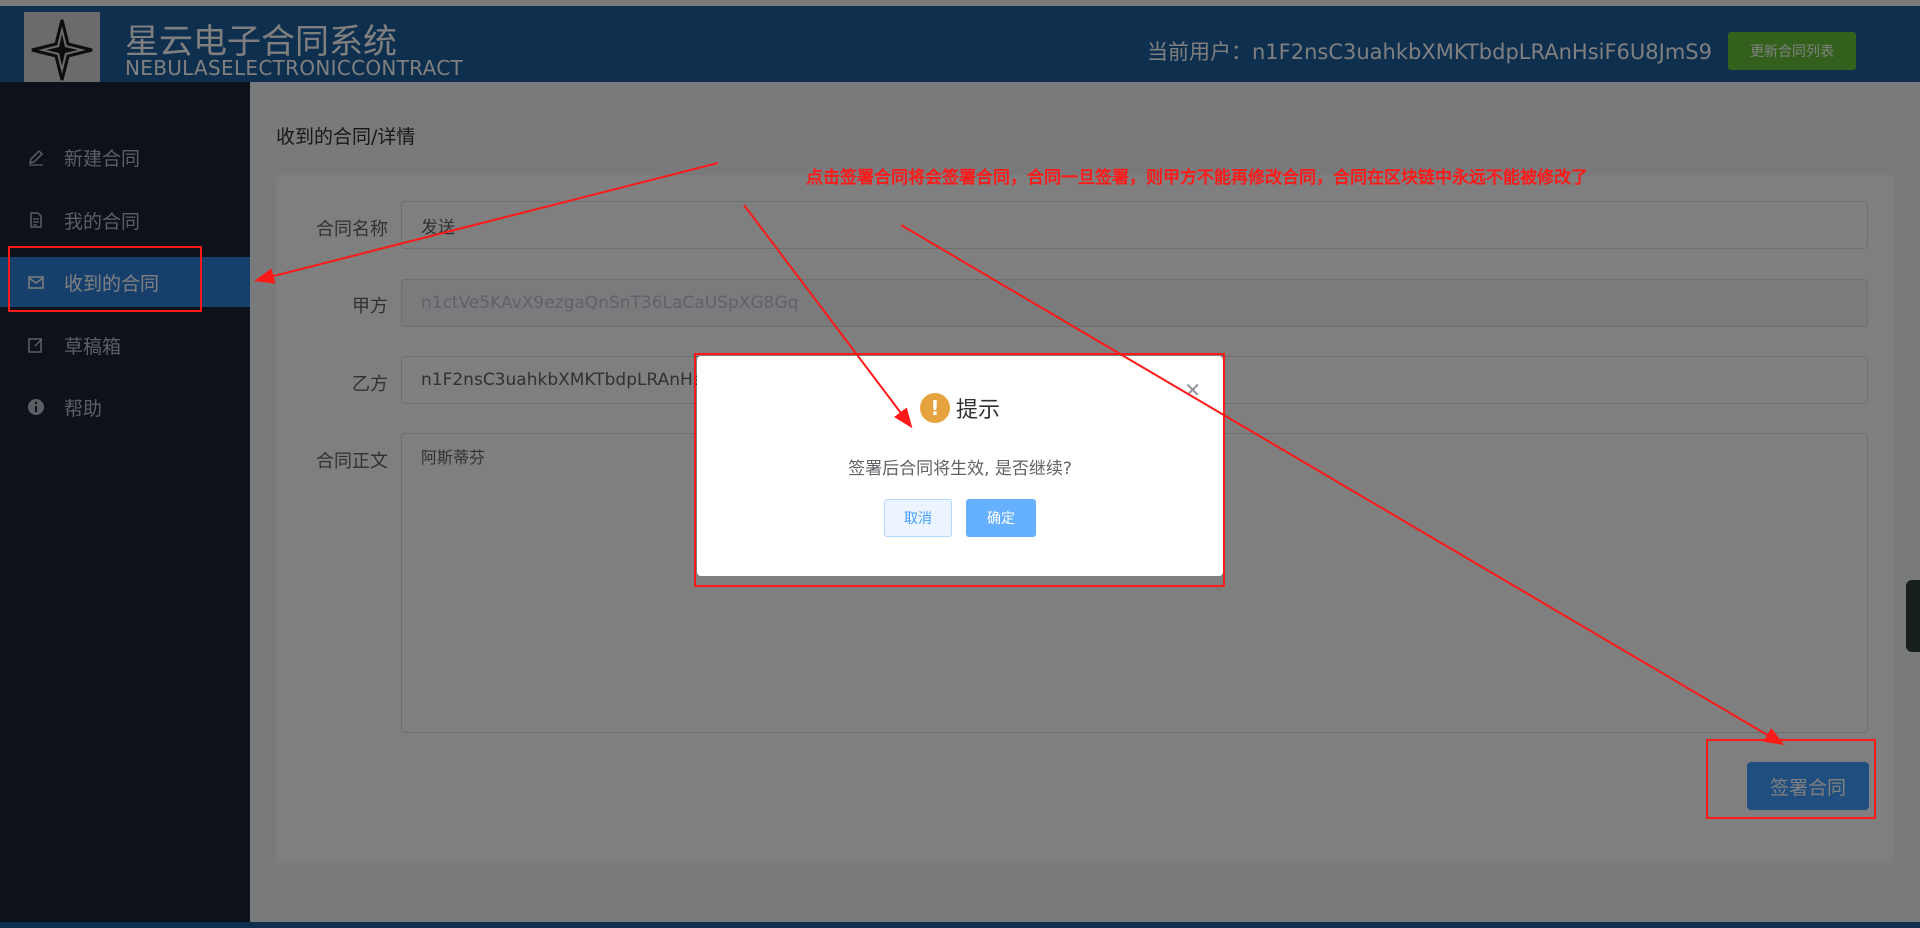  Describe the element at coordinates (828, 316) in the screenshot. I see `annotation-arrow-dialog` at that location.